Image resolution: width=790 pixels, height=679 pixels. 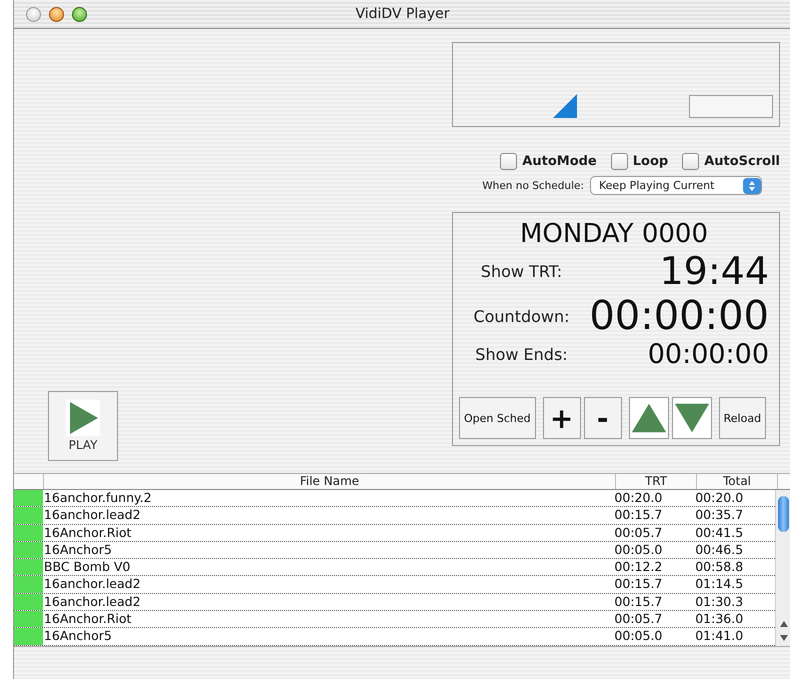 What do you see at coordinates (97, 498) in the screenshot?
I see `table-cell-text: 16anchor.funny.2` at bounding box center [97, 498].